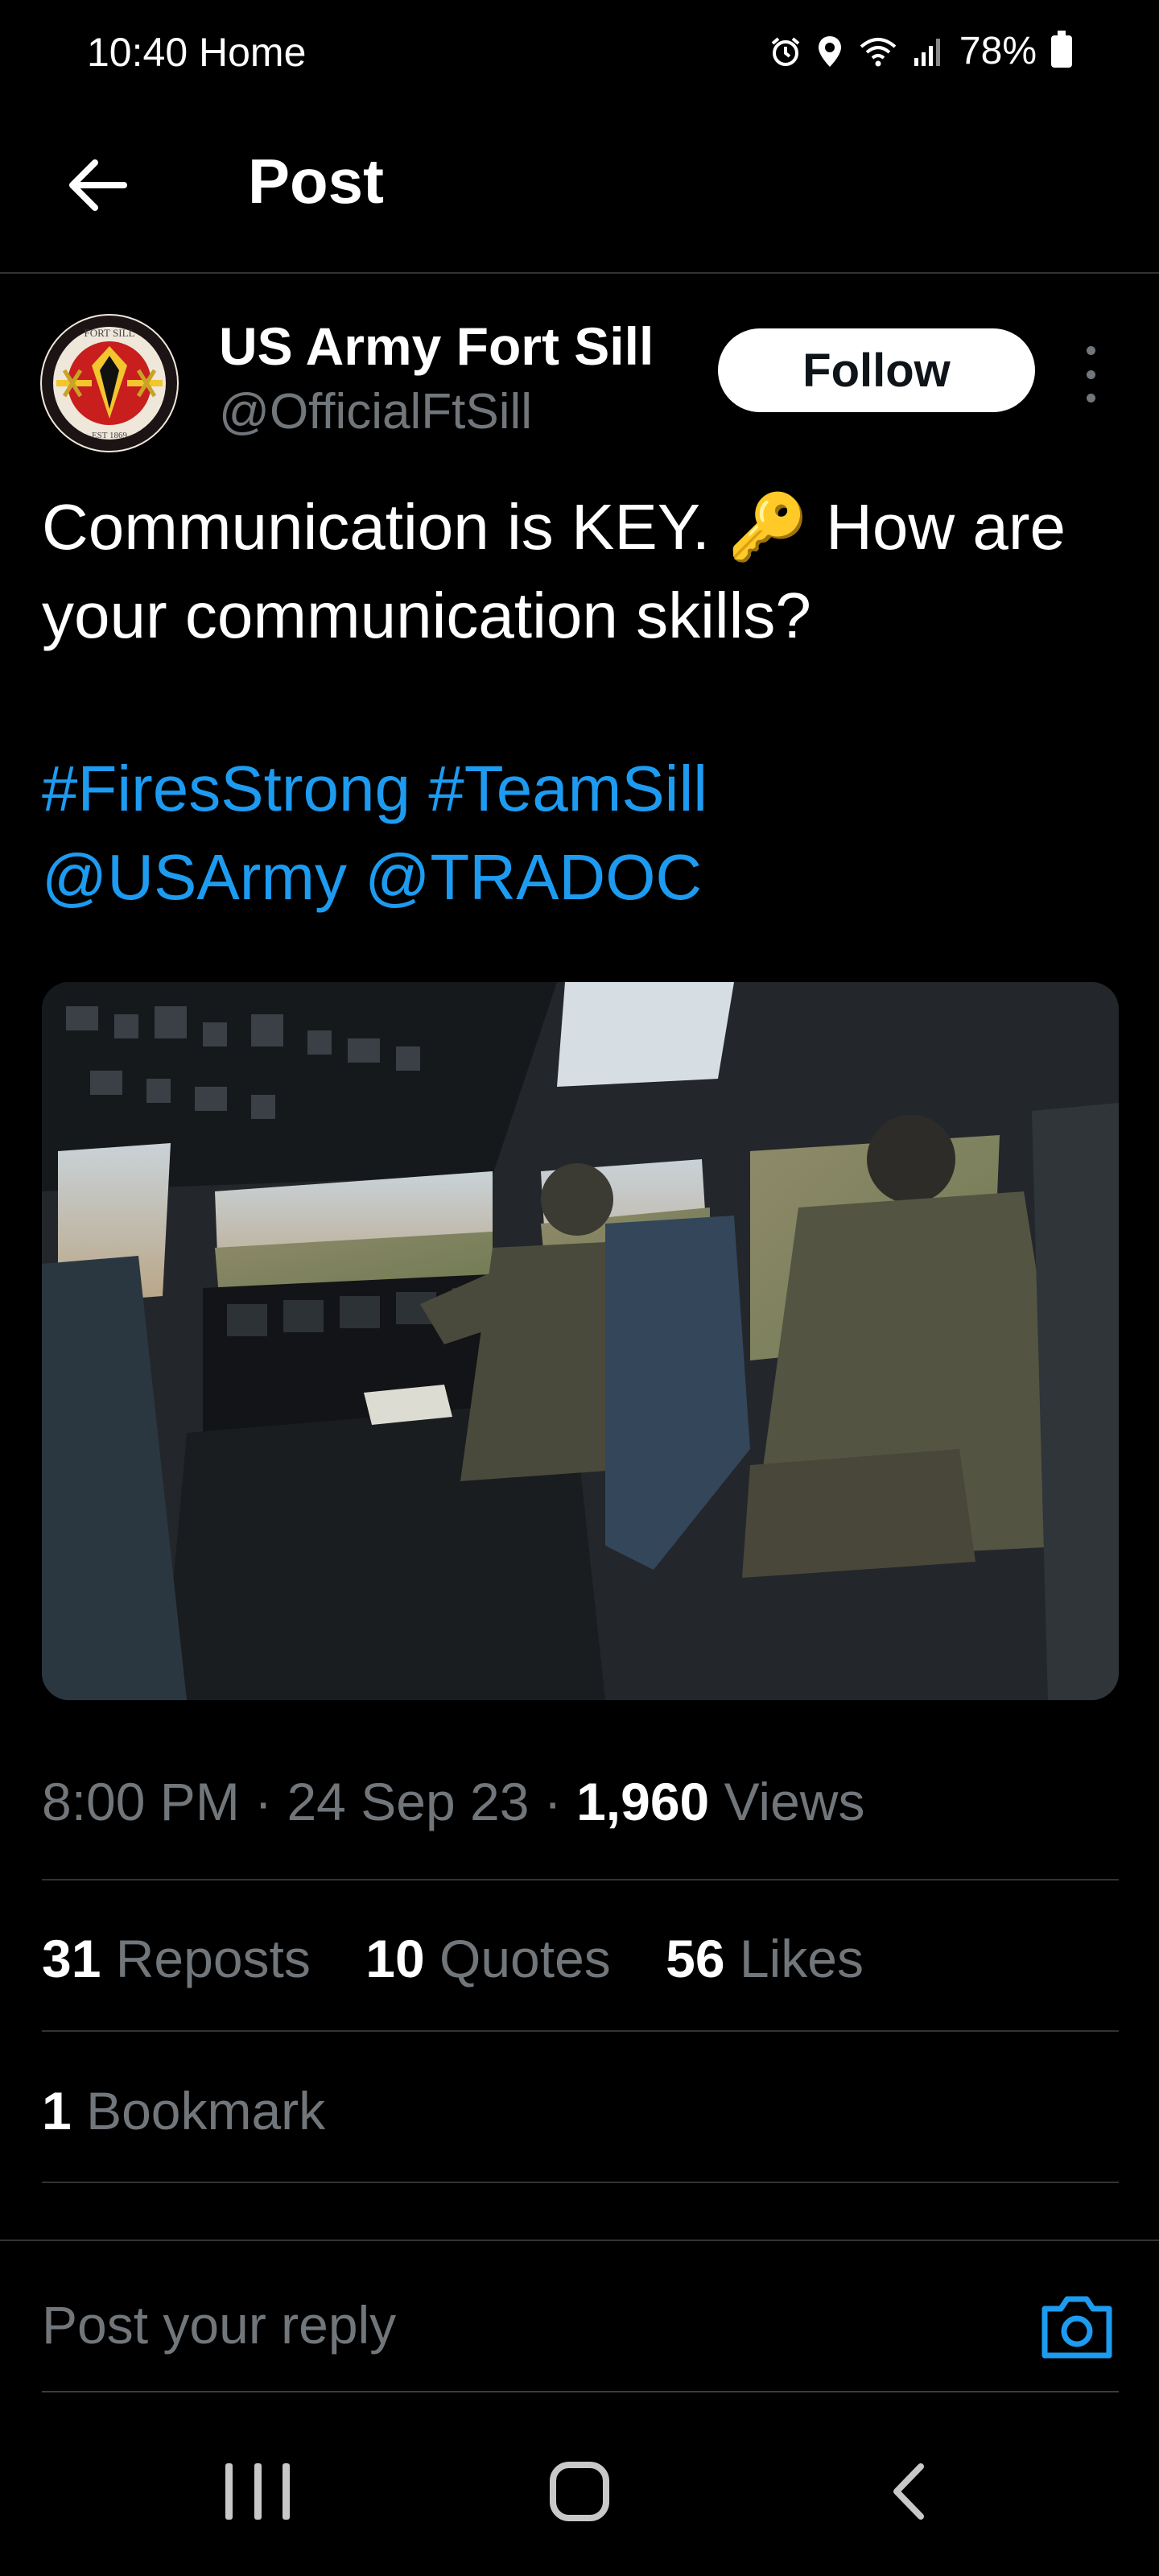 This screenshot has width=1159, height=2576. Describe the element at coordinates (643, 1801) in the screenshot. I see `views-count: 1,960` at that location.